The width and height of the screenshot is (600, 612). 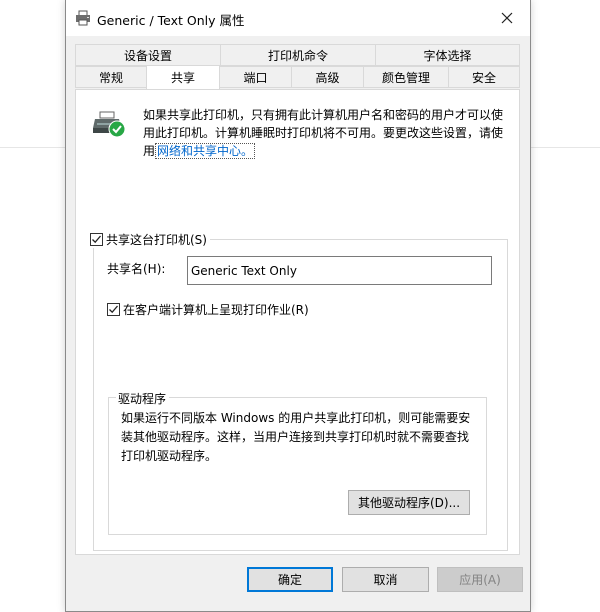 I want to click on tab-sharing: 共享, so click(x=183, y=77).